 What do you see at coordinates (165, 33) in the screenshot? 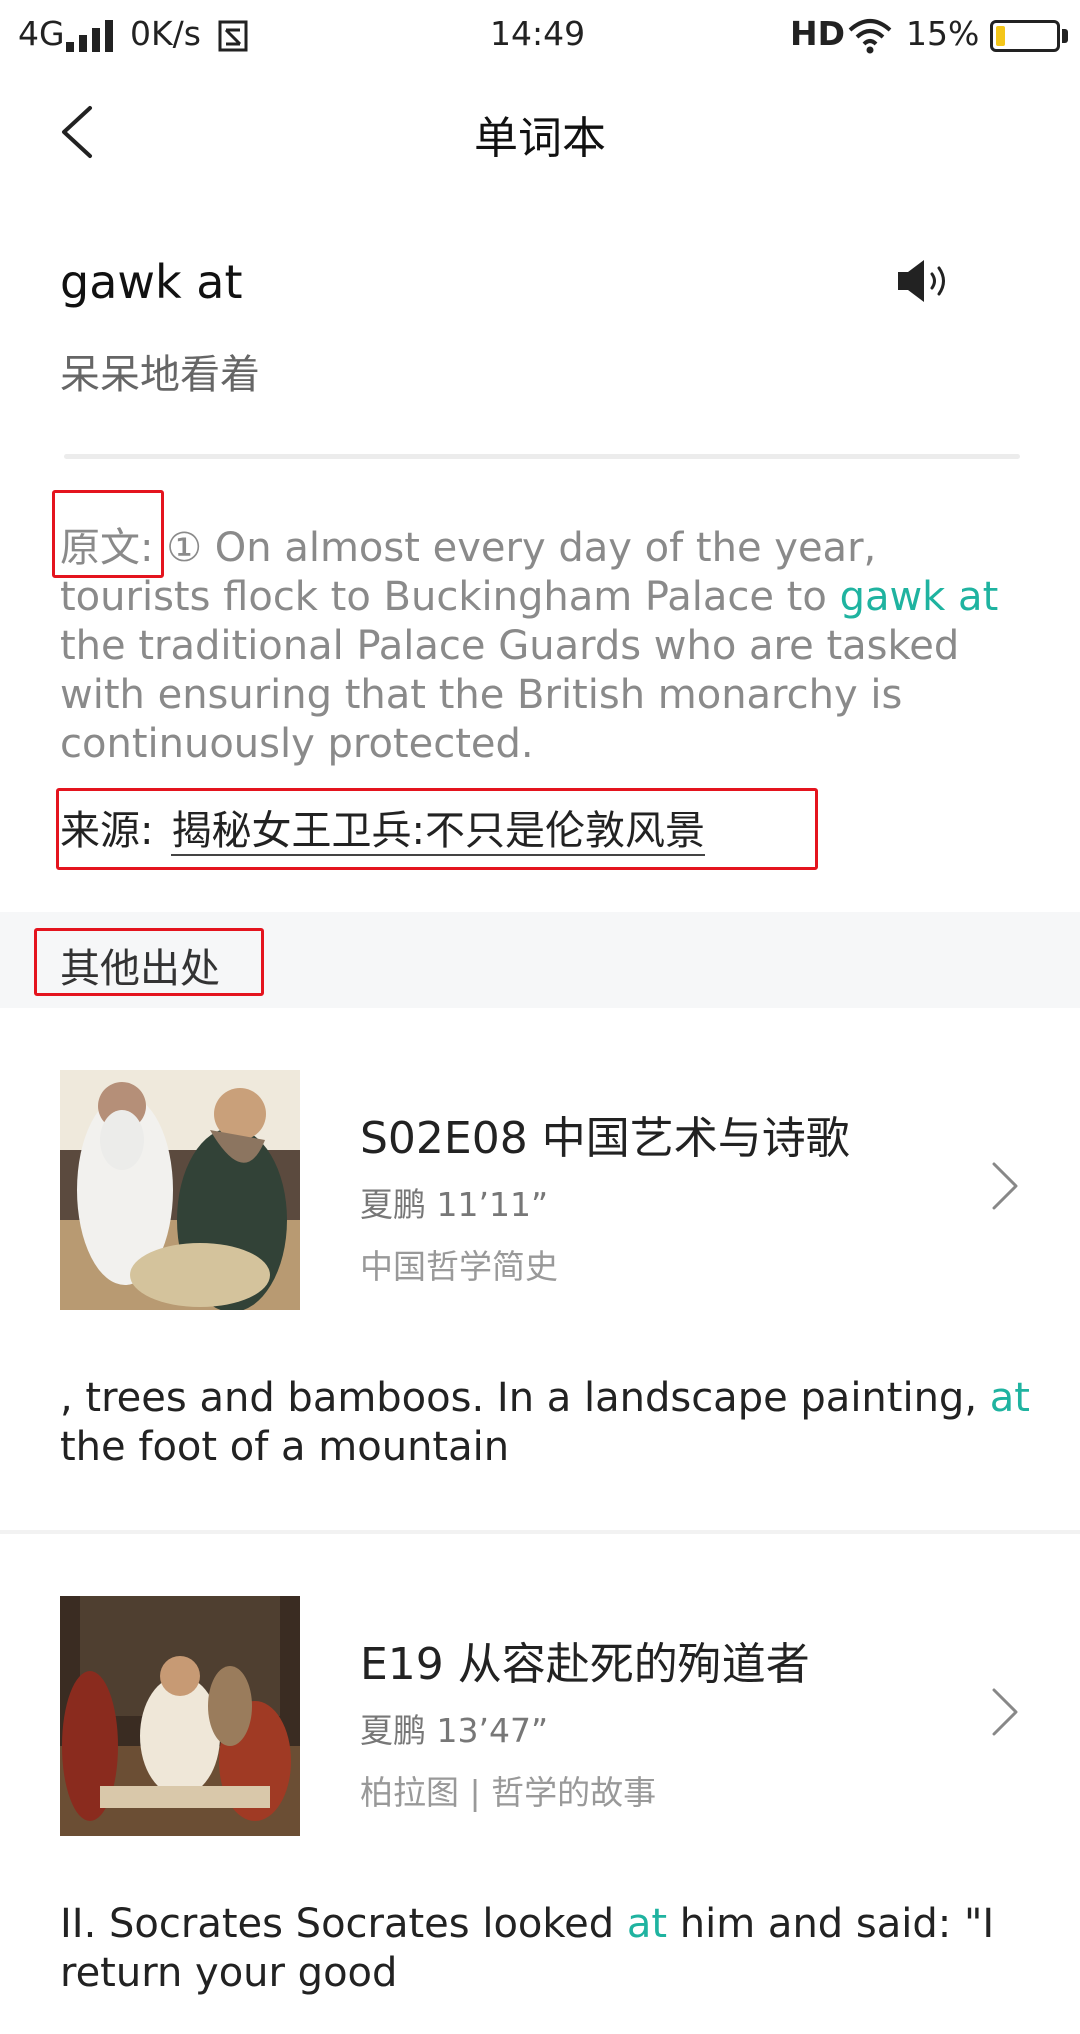
I see `network-speed: 0K/s` at bounding box center [165, 33].